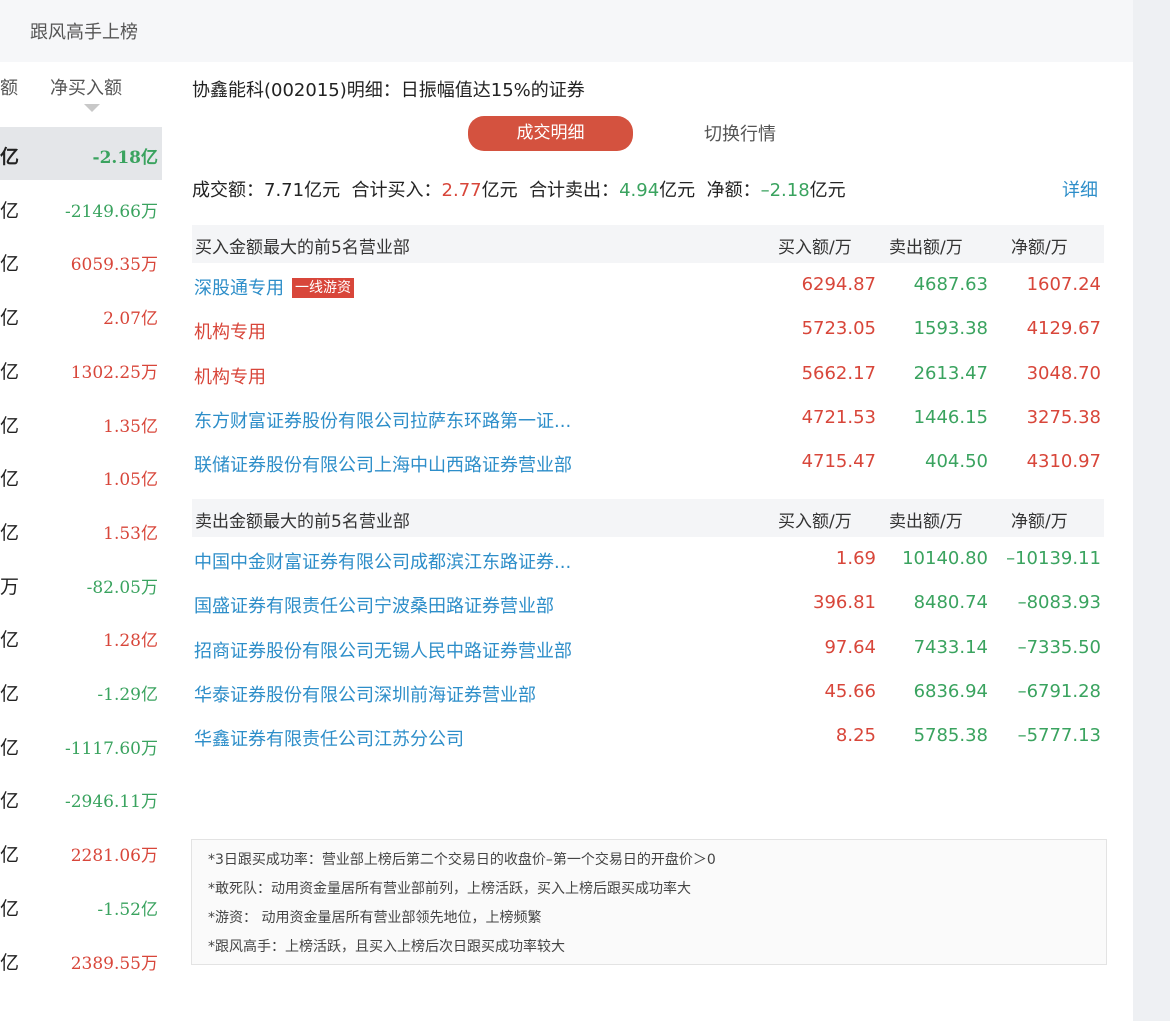  I want to click on broker-name: 深股通专用 一线游资, so click(274, 287).